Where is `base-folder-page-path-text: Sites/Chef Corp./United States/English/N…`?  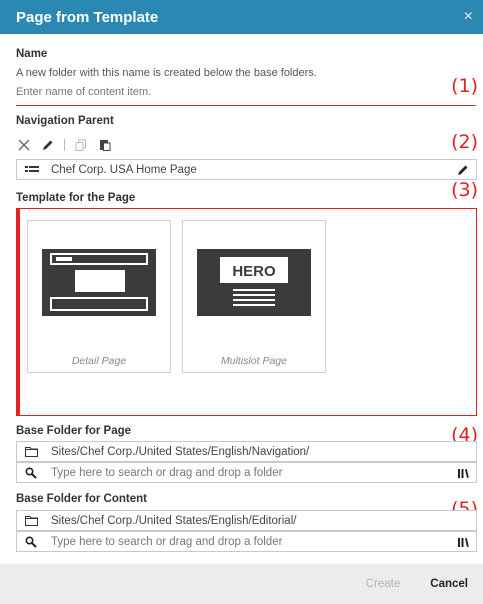
base-folder-page-path-text: Sites/Chef Corp./United States/English/N… is located at coordinates (180, 451).